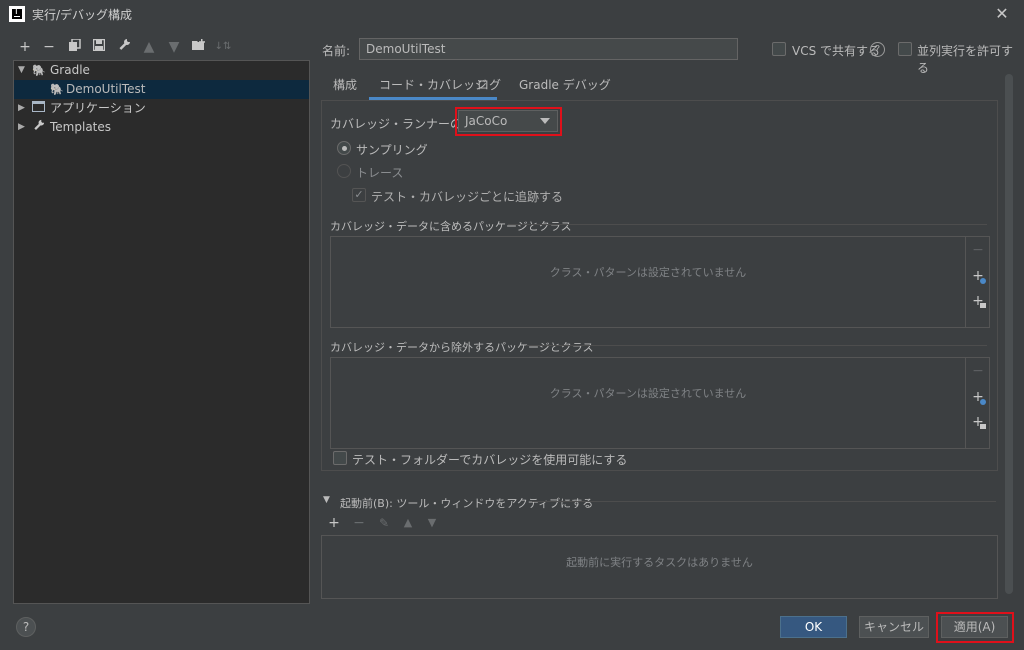  I want to click on title-bar, so click(512, 14).